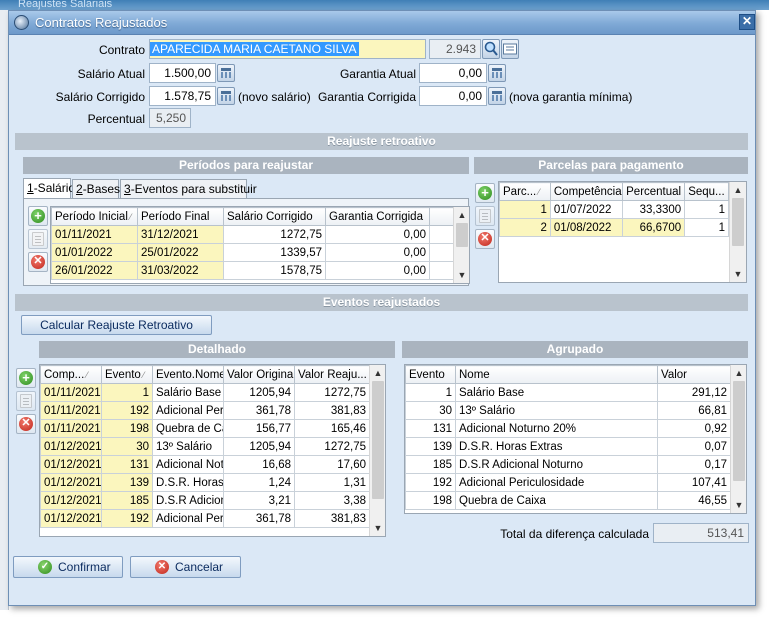  What do you see at coordinates (738, 439) in the screenshot?
I see `agrupado-scrollbar: ▲ ▼` at bounding box center [738, 439].